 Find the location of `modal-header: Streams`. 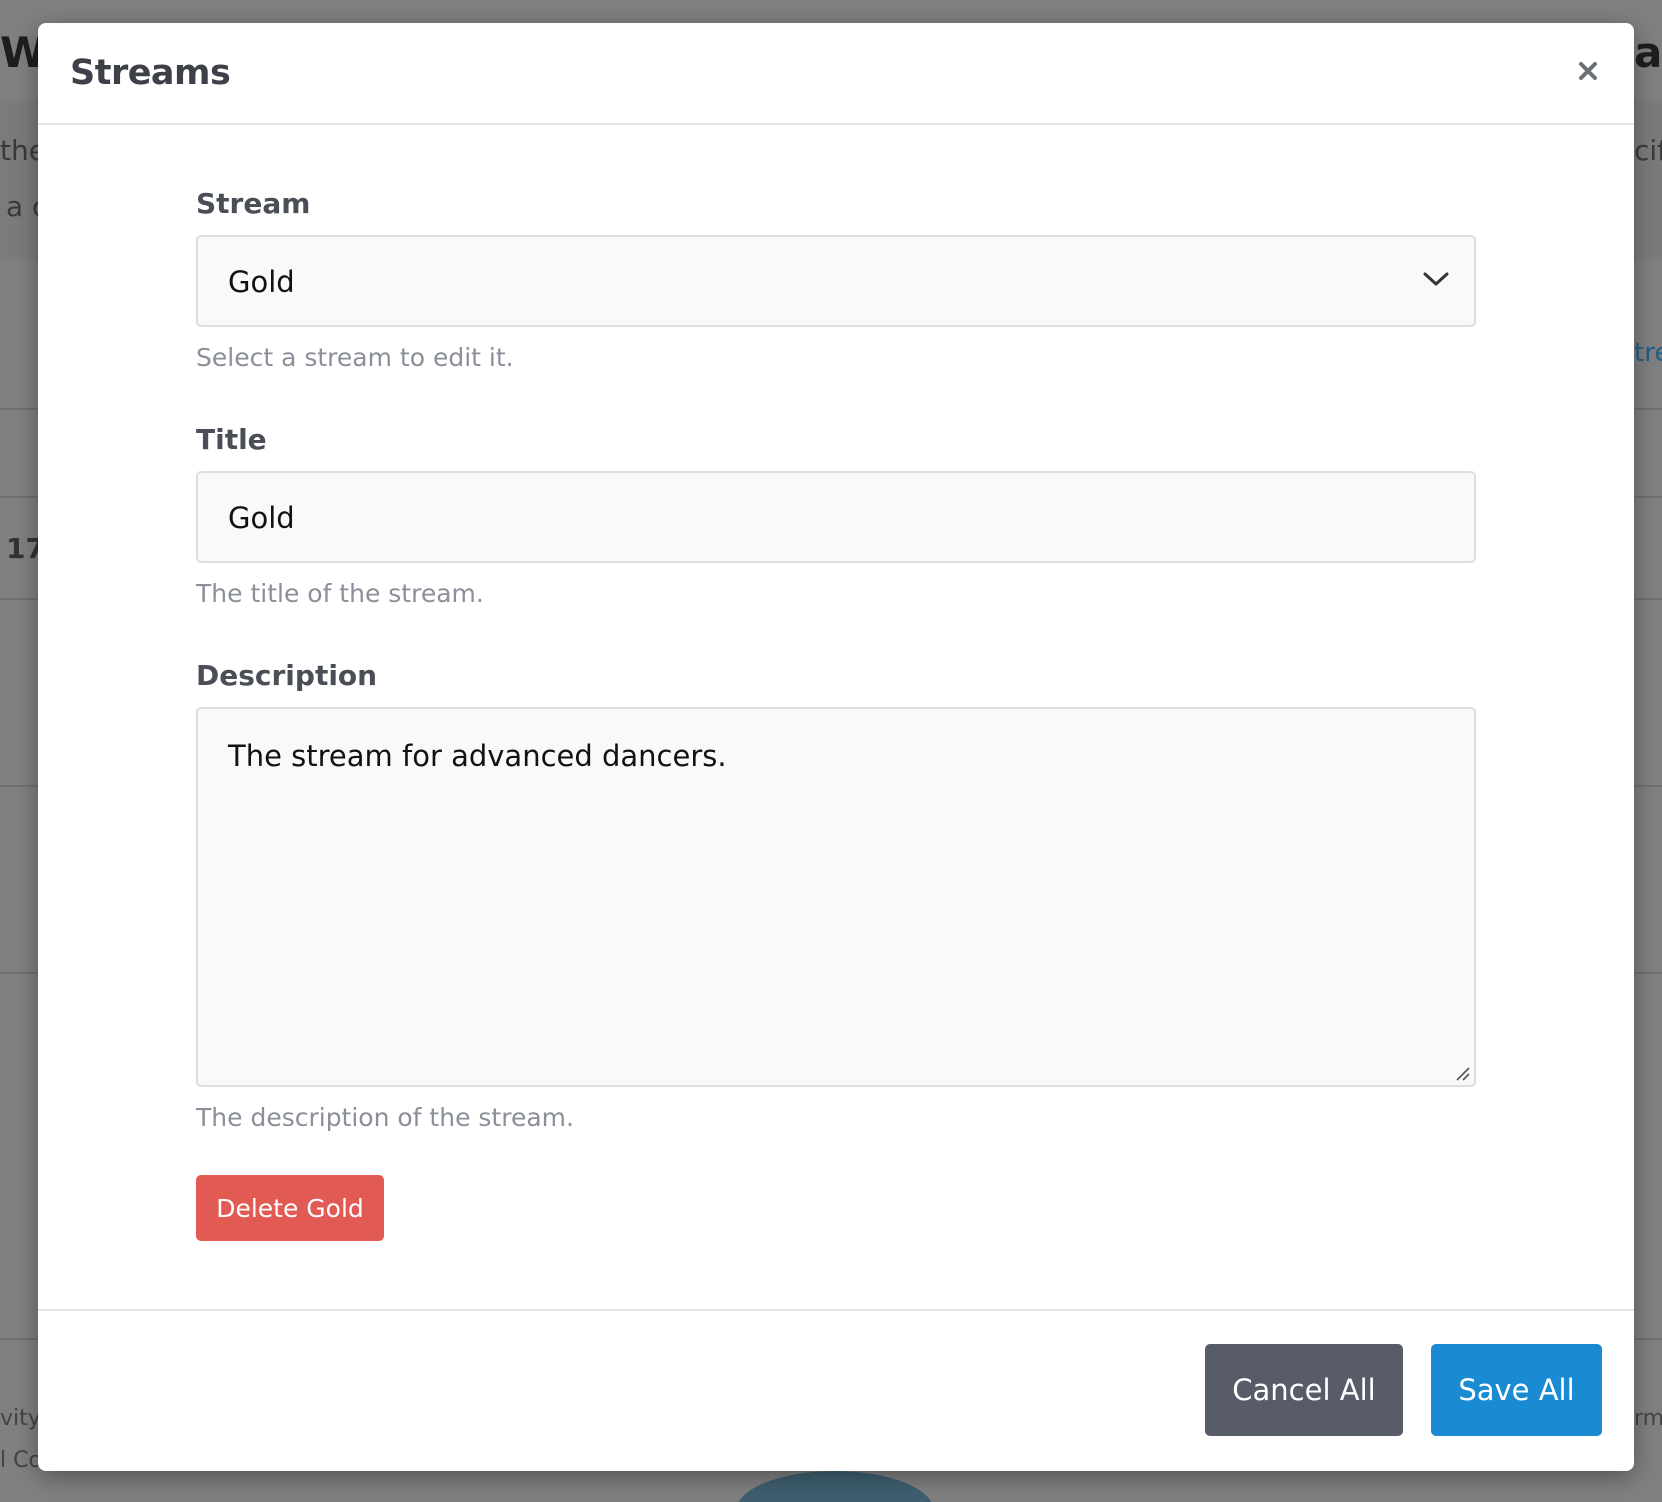

modal-header: Streams is located at coordinates (836, 74).